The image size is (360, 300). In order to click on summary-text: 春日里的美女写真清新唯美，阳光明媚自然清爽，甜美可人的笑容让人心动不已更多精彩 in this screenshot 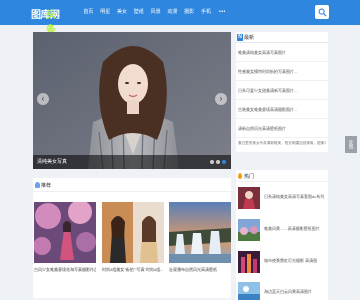, I will do `click(282, 143)`.